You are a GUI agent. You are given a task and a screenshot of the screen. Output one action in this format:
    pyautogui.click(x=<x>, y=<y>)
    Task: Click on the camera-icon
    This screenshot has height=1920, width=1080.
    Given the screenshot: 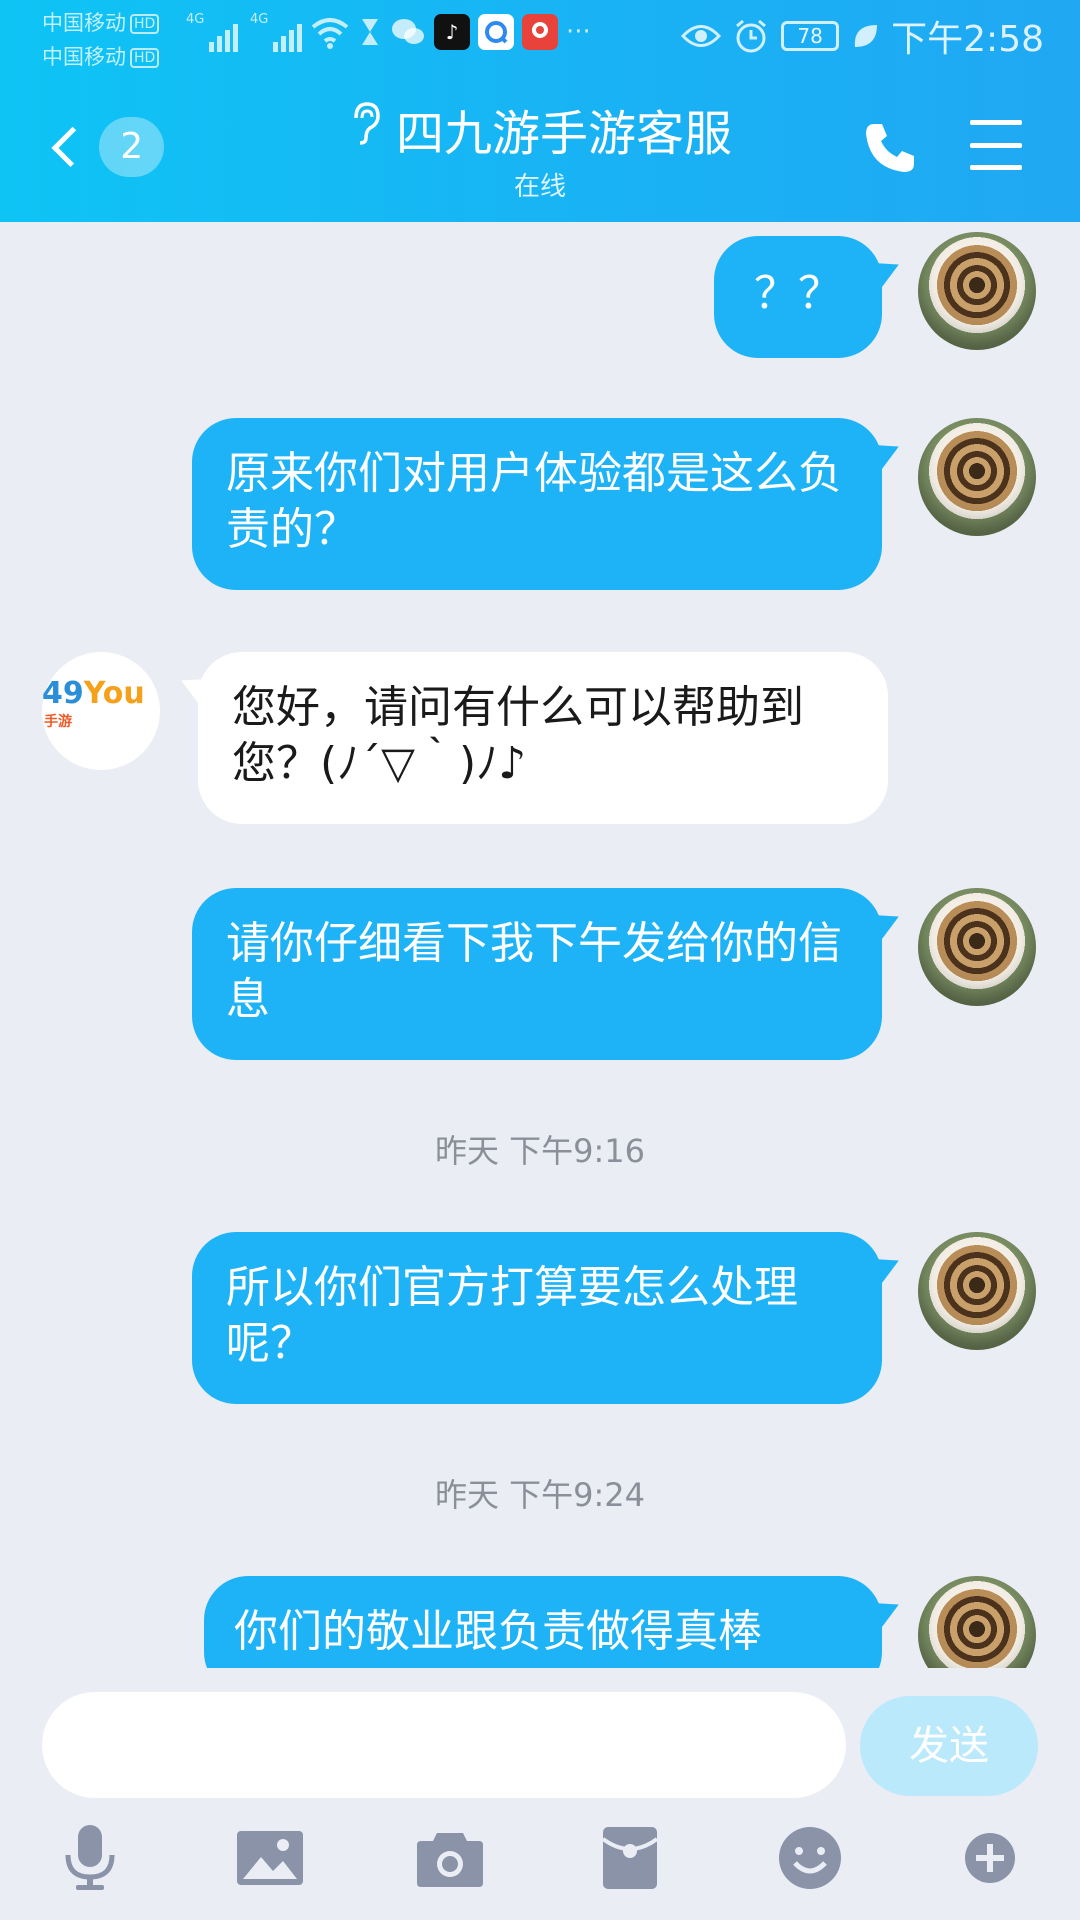 What is the action you would take?
    pyautogui.click(x=450, y=1860)
    